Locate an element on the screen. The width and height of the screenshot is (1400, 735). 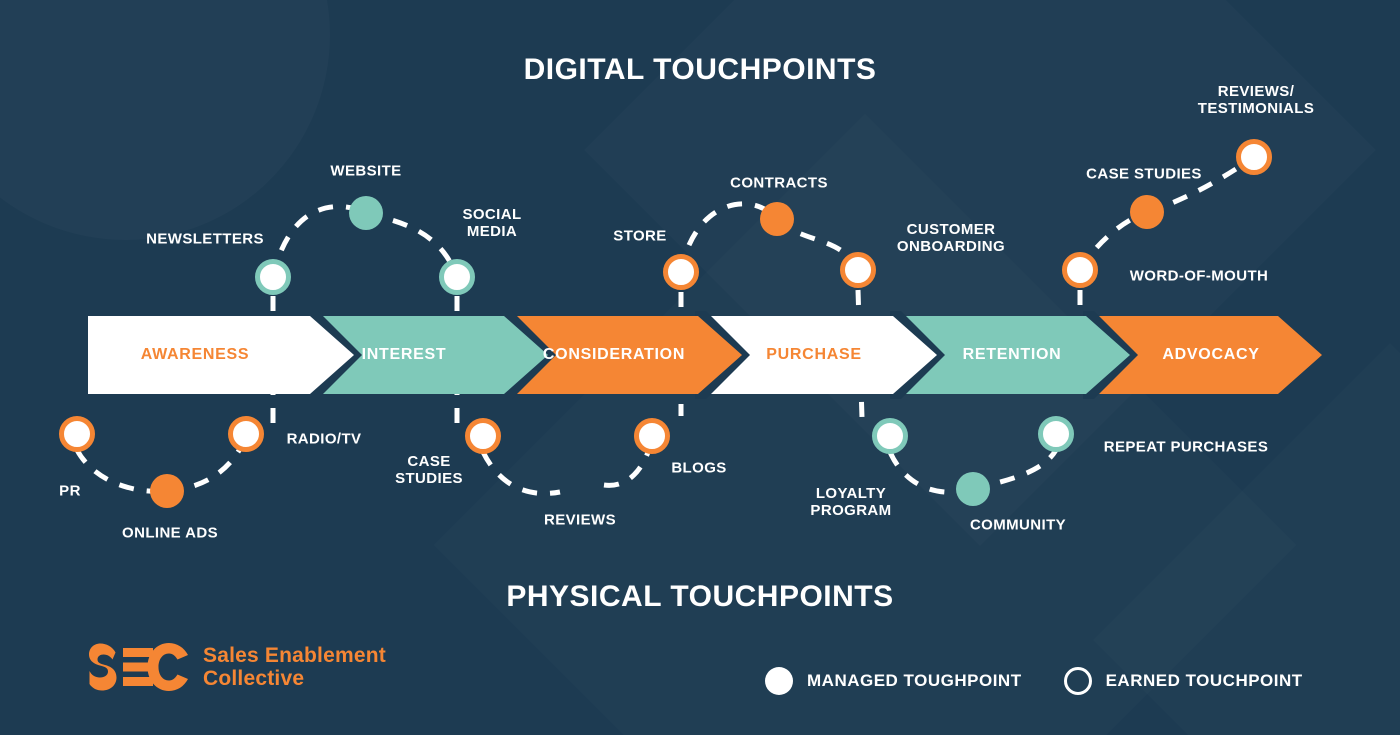
sec-logo: Sales Enablement Collective is located at coordinates (253, 667).